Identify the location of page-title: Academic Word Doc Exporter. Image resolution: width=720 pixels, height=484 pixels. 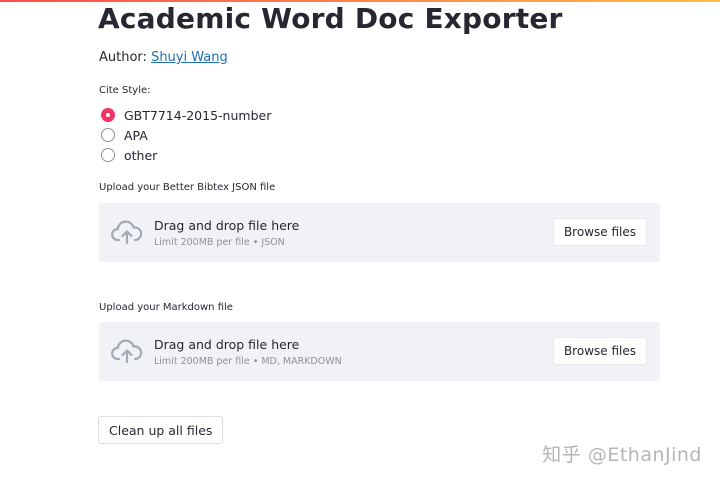
(330, 18).